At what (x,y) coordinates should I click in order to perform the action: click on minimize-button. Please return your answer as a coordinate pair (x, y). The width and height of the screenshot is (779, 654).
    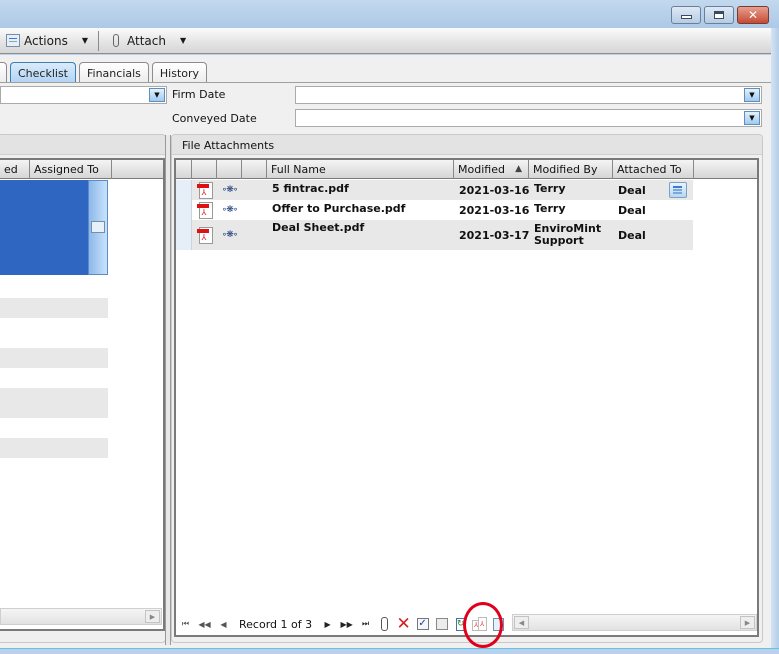
    Looking at the image, I should click on (686, 15).